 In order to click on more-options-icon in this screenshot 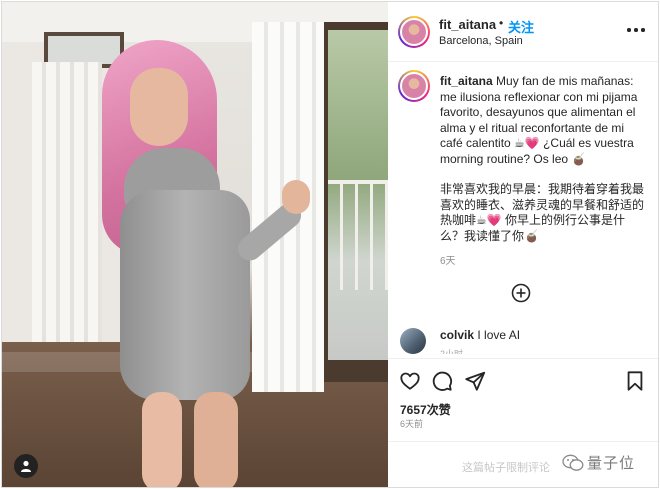, I will do `click(636, 30)`.